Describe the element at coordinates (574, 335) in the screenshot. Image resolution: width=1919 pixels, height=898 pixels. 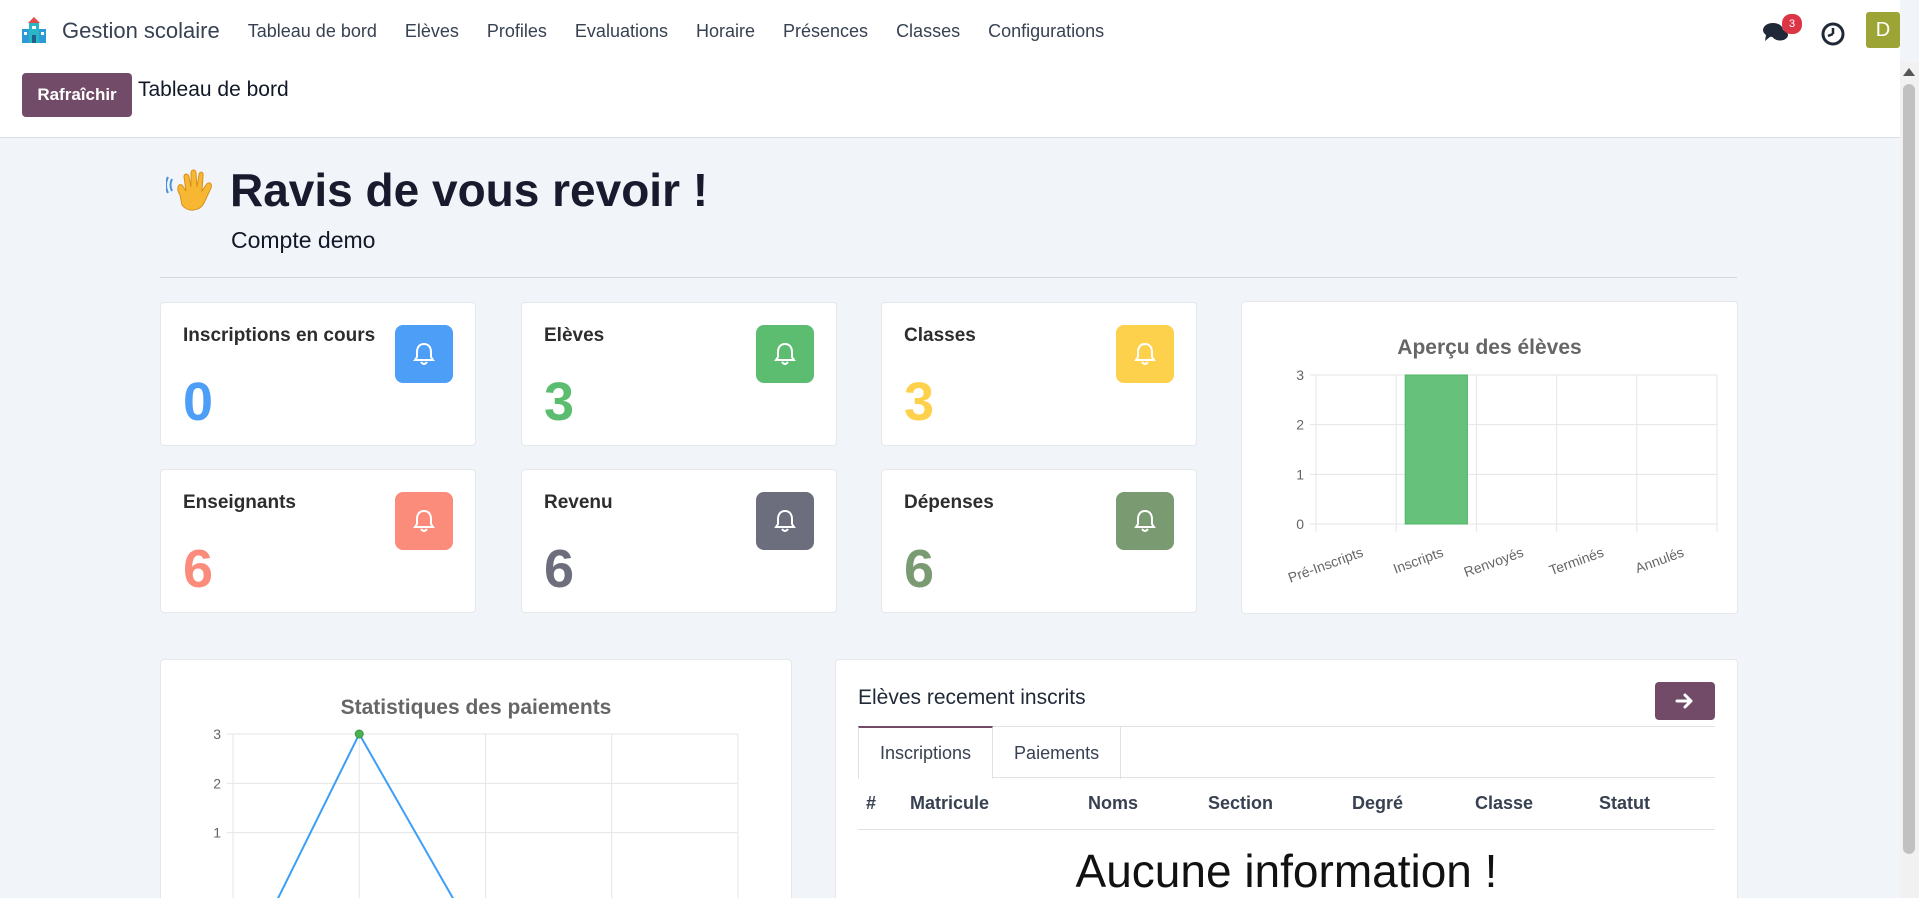
I see `stat-label: Elèves` at that location.